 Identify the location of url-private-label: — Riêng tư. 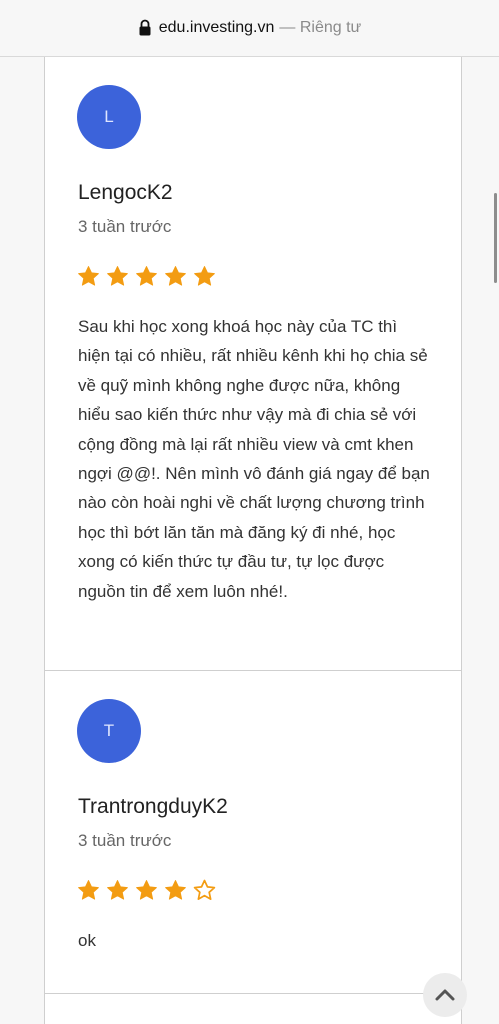
(320, 27).